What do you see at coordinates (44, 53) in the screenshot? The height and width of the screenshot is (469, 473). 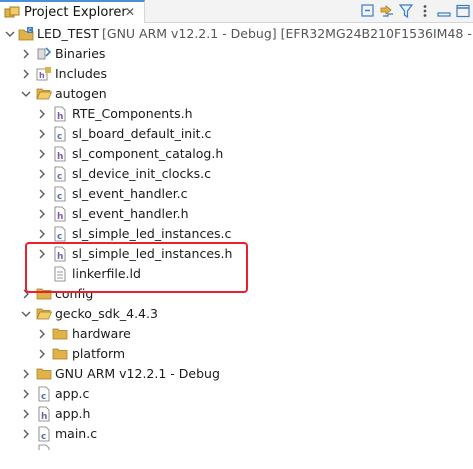 I see `binaries-icon` at bounding box center [44, 53].